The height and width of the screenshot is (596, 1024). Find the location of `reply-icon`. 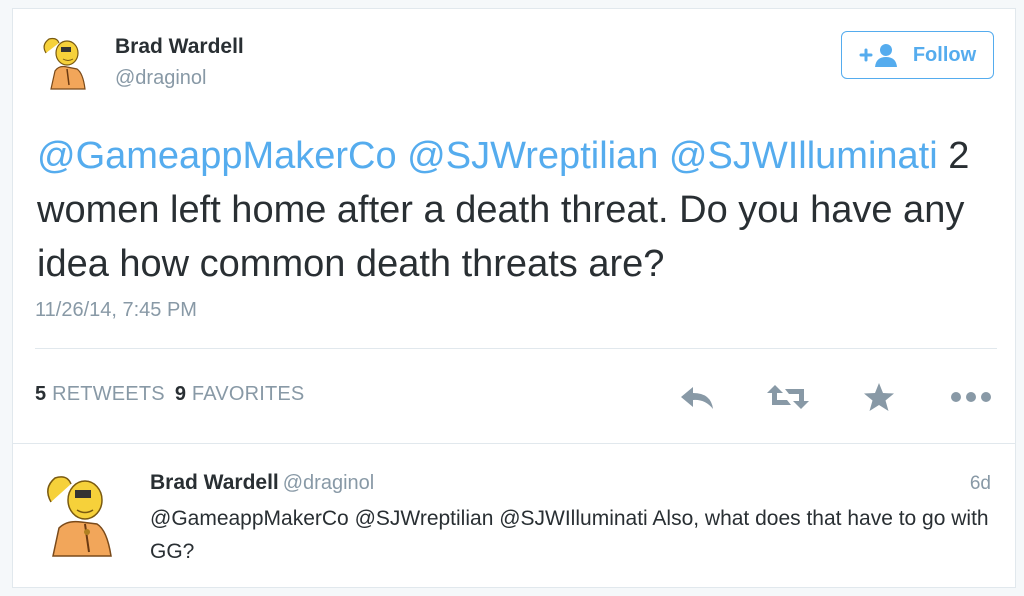

reply-icon is located at coordinates (697, 398).